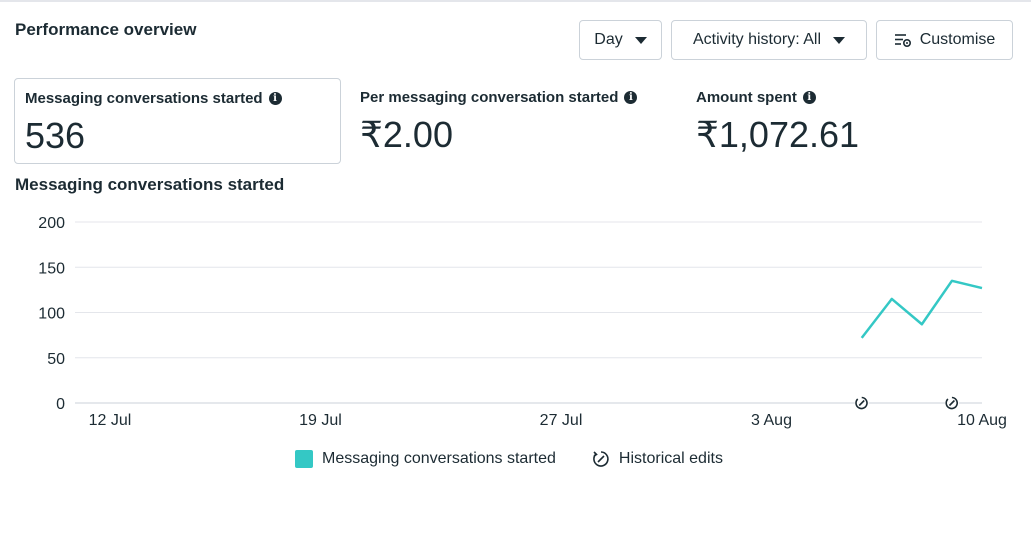 This screenshot has height=554, width=1031. I want to click on historical-edits-icon, so click(601, 459).